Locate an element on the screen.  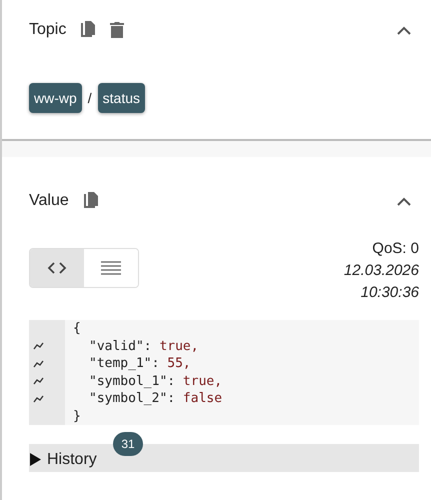
code-line: } is located at coordinates (76, 416).